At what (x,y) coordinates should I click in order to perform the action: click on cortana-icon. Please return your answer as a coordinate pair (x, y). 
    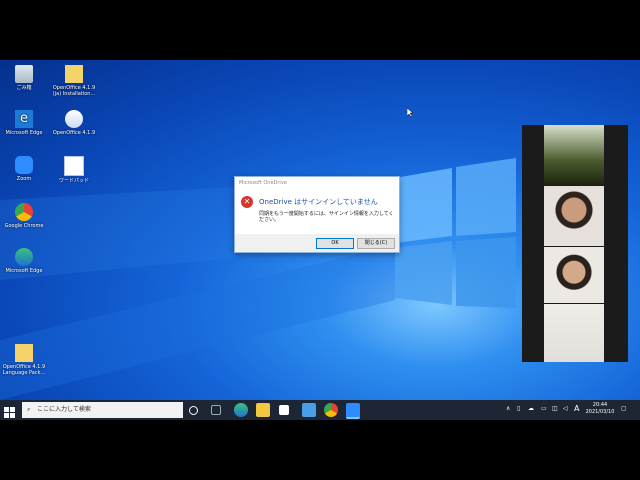
    Looking at the image, I should click on (193, 410).